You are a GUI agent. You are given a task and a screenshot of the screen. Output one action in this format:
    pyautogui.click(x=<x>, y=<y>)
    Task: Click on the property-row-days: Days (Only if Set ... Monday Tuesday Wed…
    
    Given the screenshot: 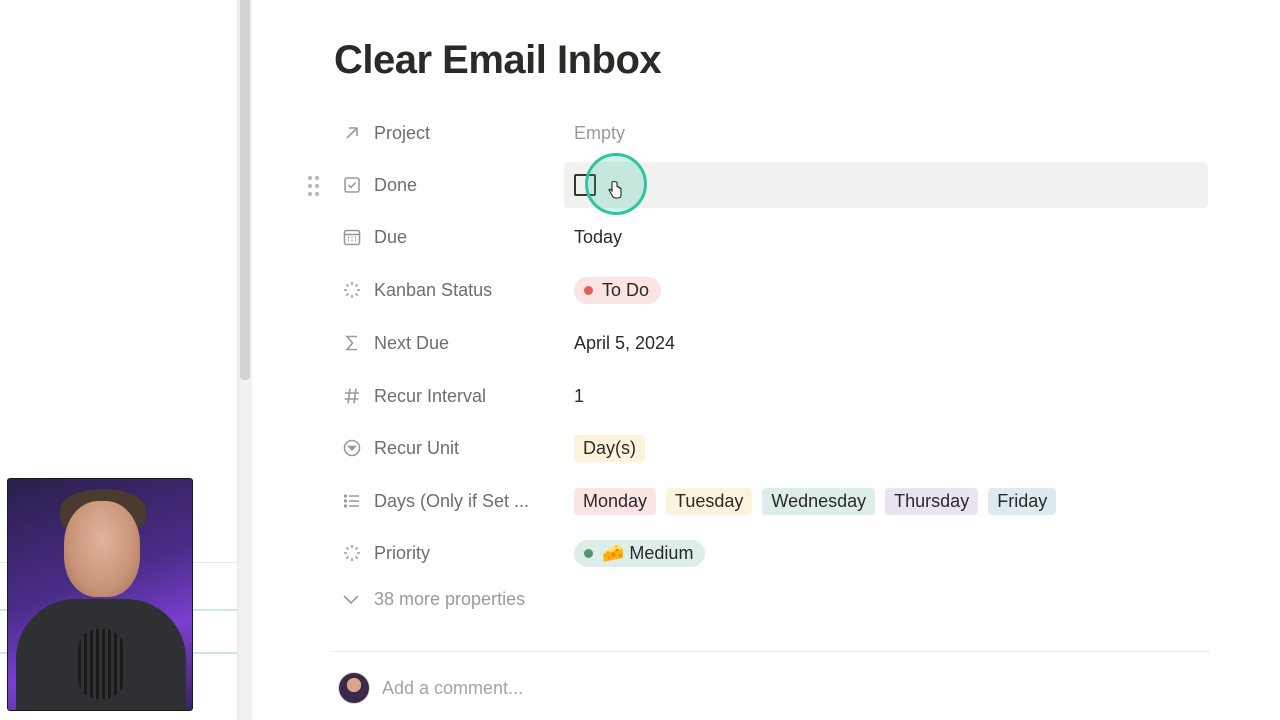 What is the action you would take?
    pyautogui.click(x=771, y=501)
    